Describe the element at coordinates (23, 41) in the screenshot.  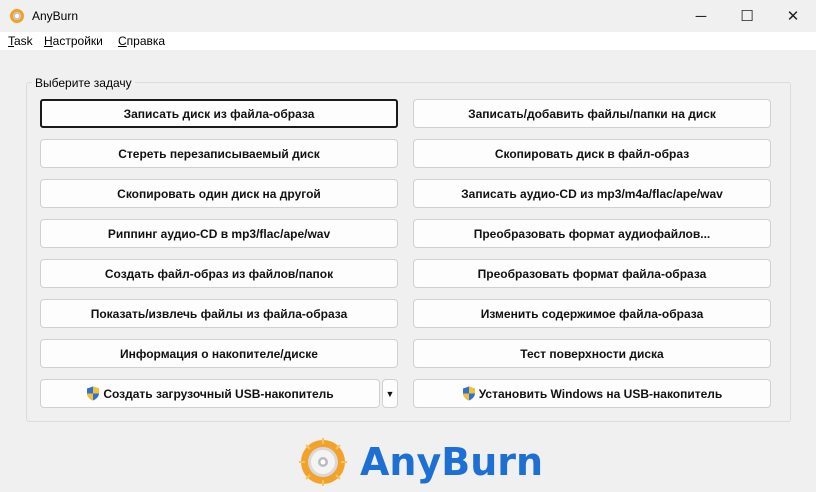
I see `menu-task-label: ask` at that location.